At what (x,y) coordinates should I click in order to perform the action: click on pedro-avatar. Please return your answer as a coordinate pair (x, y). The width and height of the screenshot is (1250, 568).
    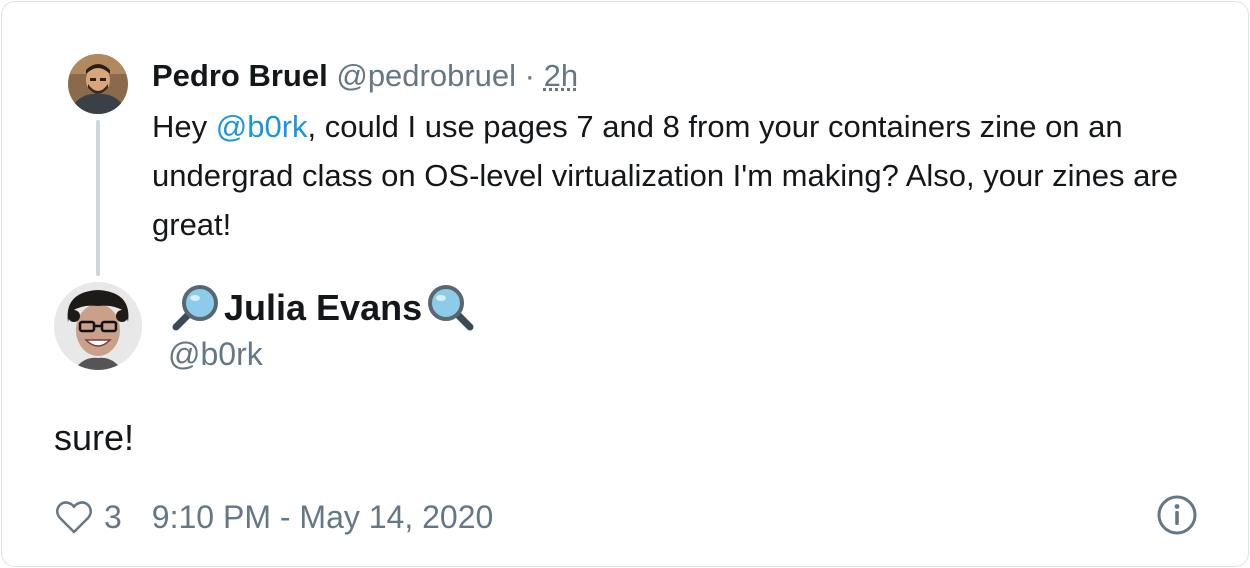
    Looking at the image, I should click on (98, 84).